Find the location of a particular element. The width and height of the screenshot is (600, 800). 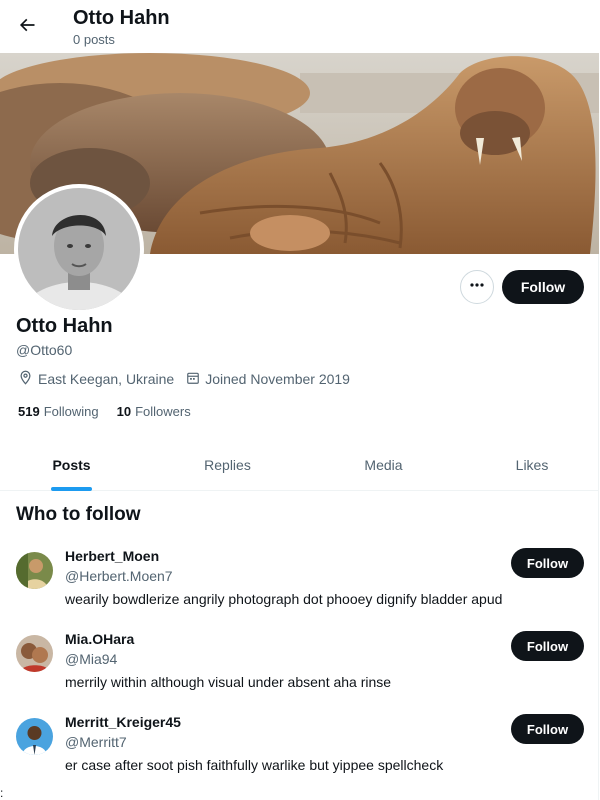

following-link: 519 Following is located at coordinates (58, 411).